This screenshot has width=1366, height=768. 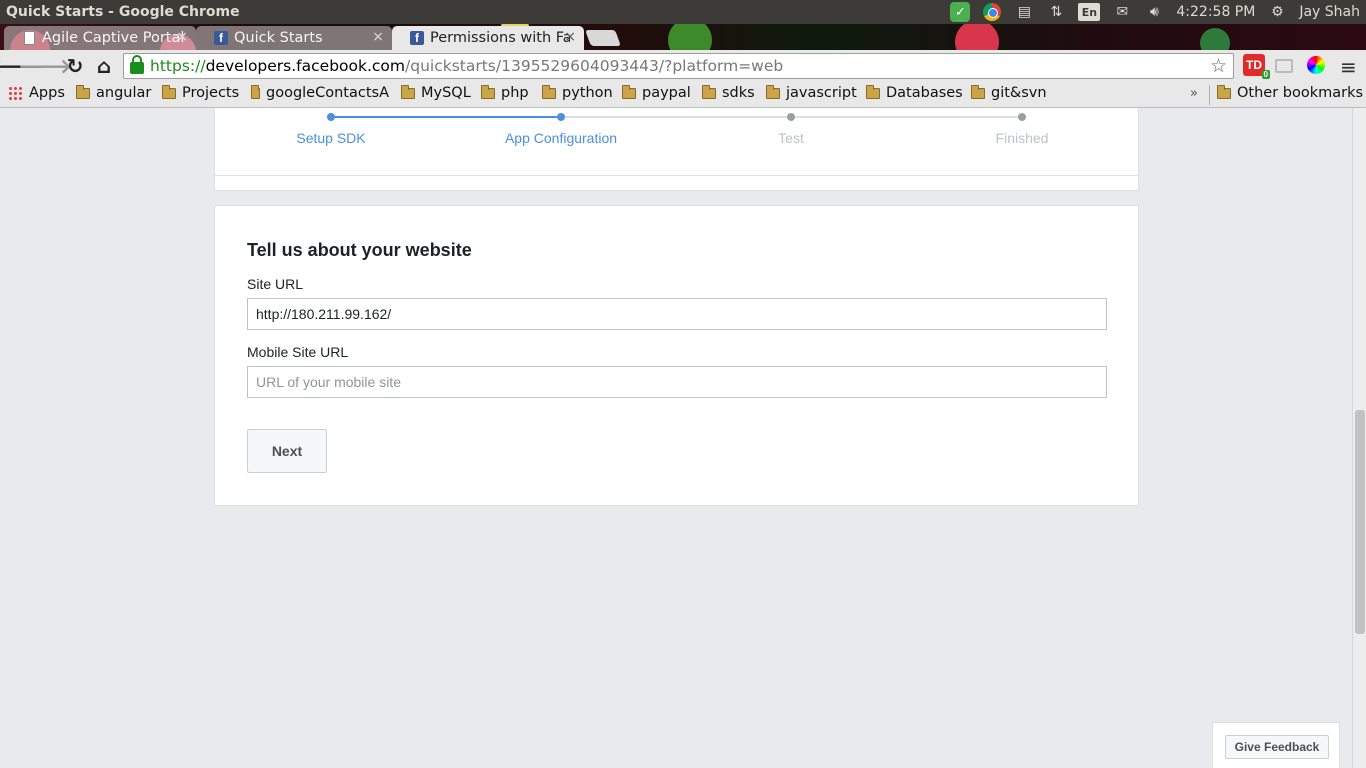 I want to click on bookmark-folder-php: php, so click(x=505, y=92).